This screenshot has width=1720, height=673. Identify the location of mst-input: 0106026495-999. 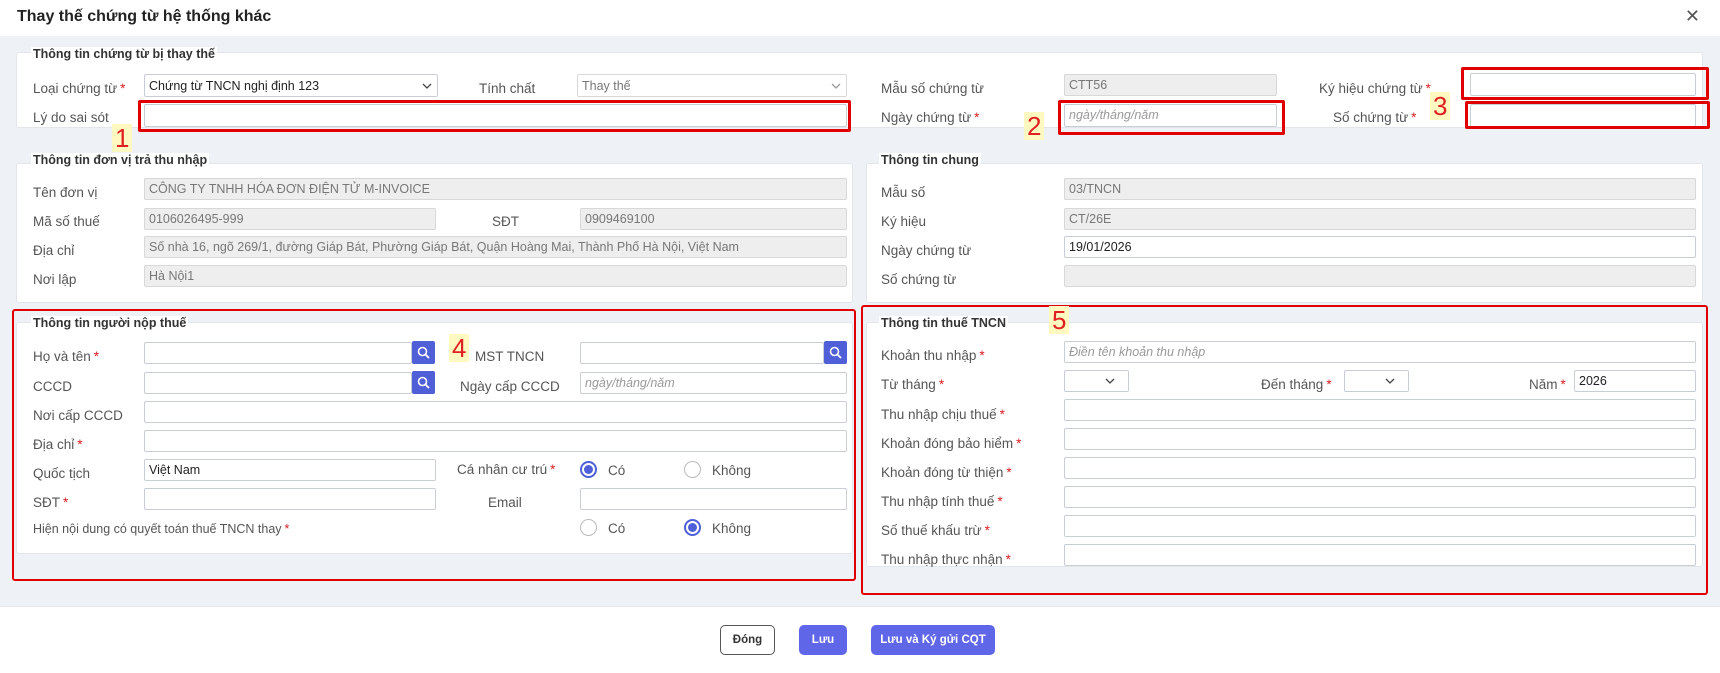
(290, 219).